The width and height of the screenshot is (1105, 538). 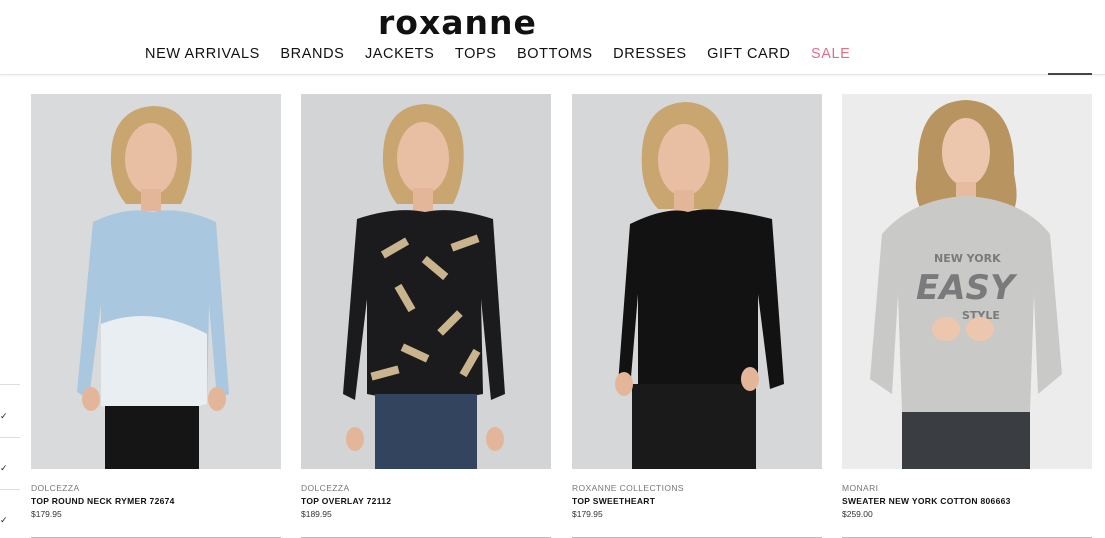 I want to click on nav-jackets: JACKETS, so click(x=399, y=54).